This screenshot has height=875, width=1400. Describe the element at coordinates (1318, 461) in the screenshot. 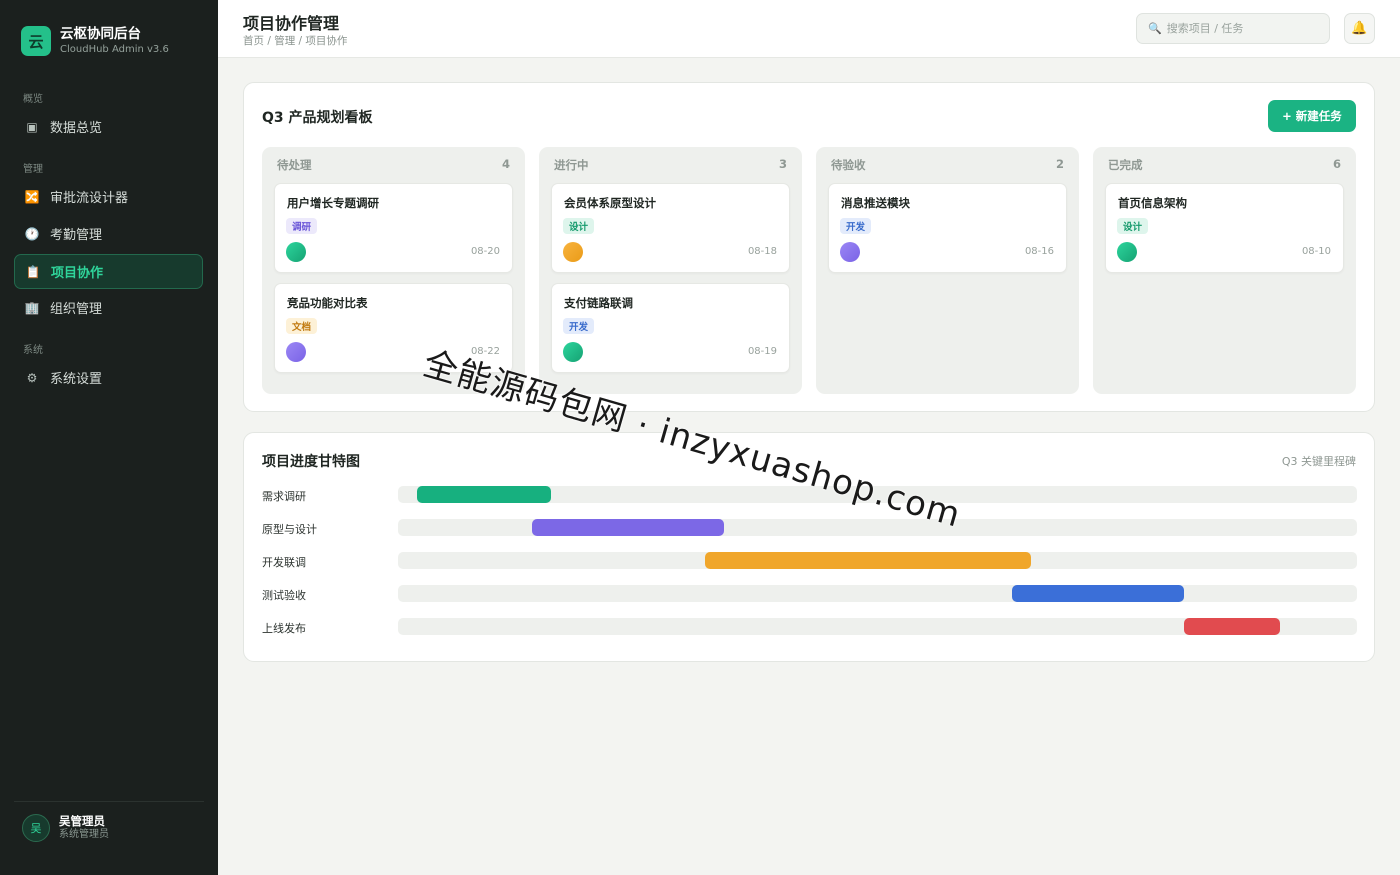

I see `gantt-note: Q3 关键里程碑` at that location.